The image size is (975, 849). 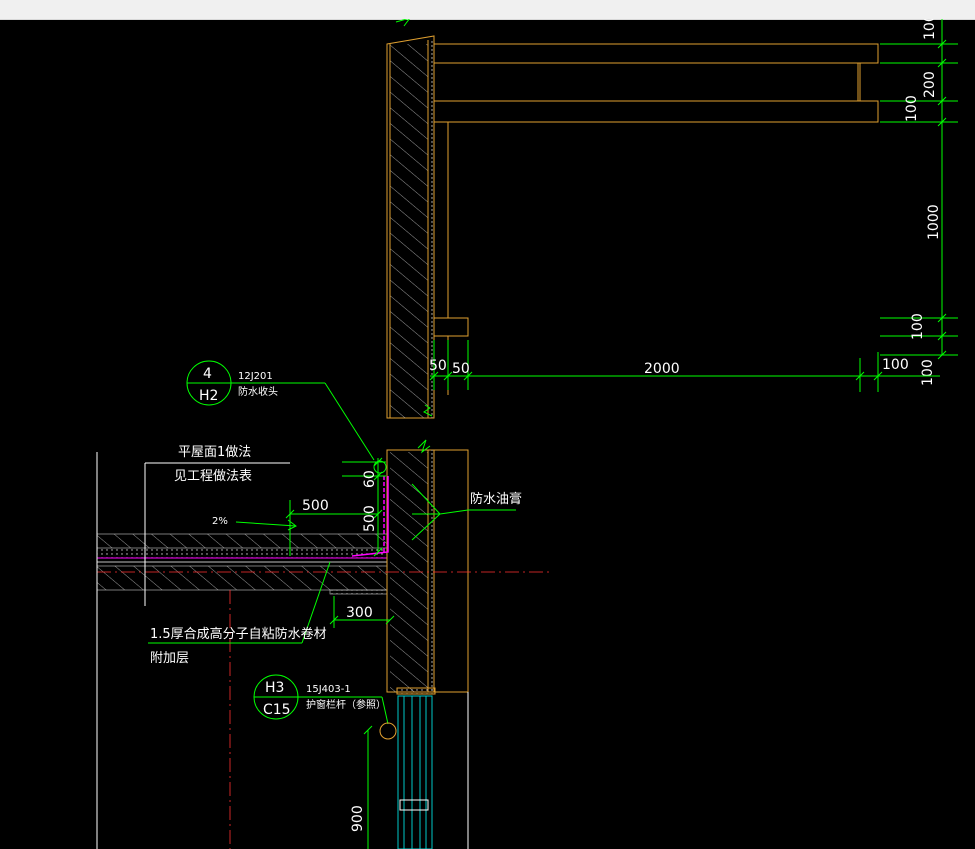 I want to click on dim-right-1000: 1000, so click(x=934, y=222).